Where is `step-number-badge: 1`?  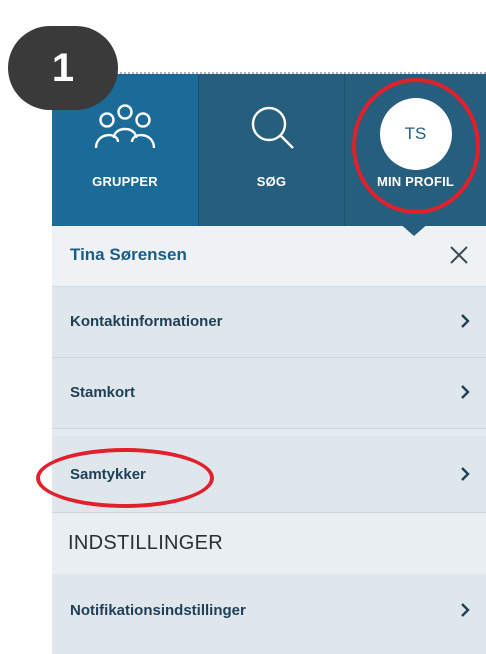
step-number-badge: 1 is located at coordinates (63, 68).